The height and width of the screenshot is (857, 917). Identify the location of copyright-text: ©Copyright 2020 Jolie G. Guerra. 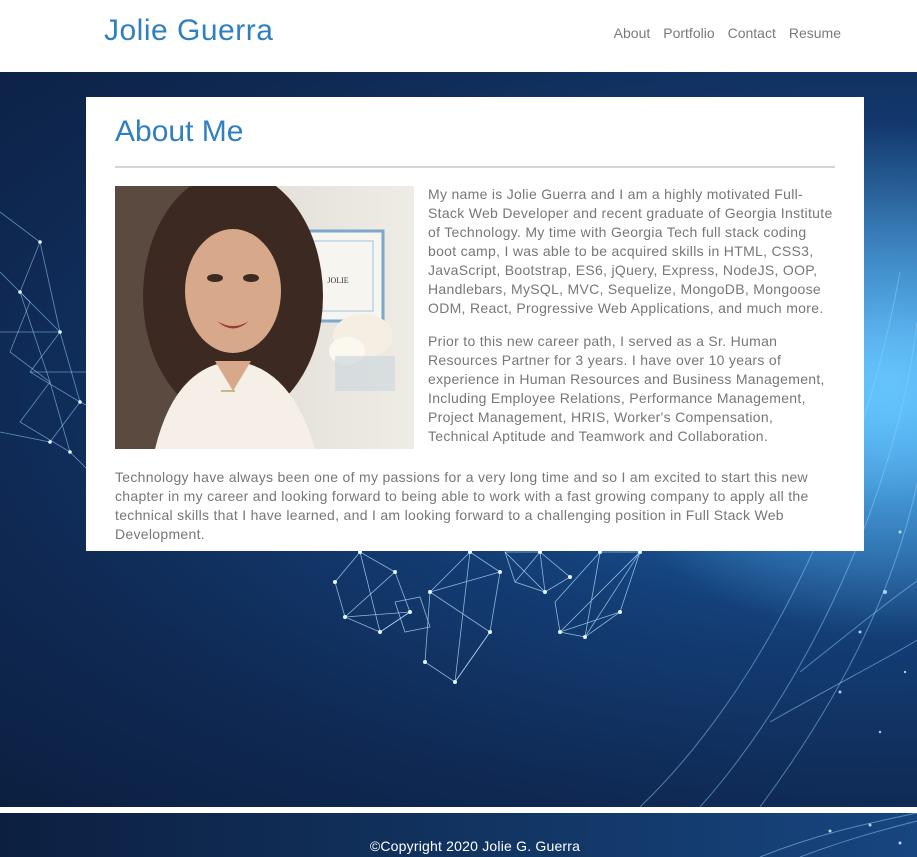
(475, 846).